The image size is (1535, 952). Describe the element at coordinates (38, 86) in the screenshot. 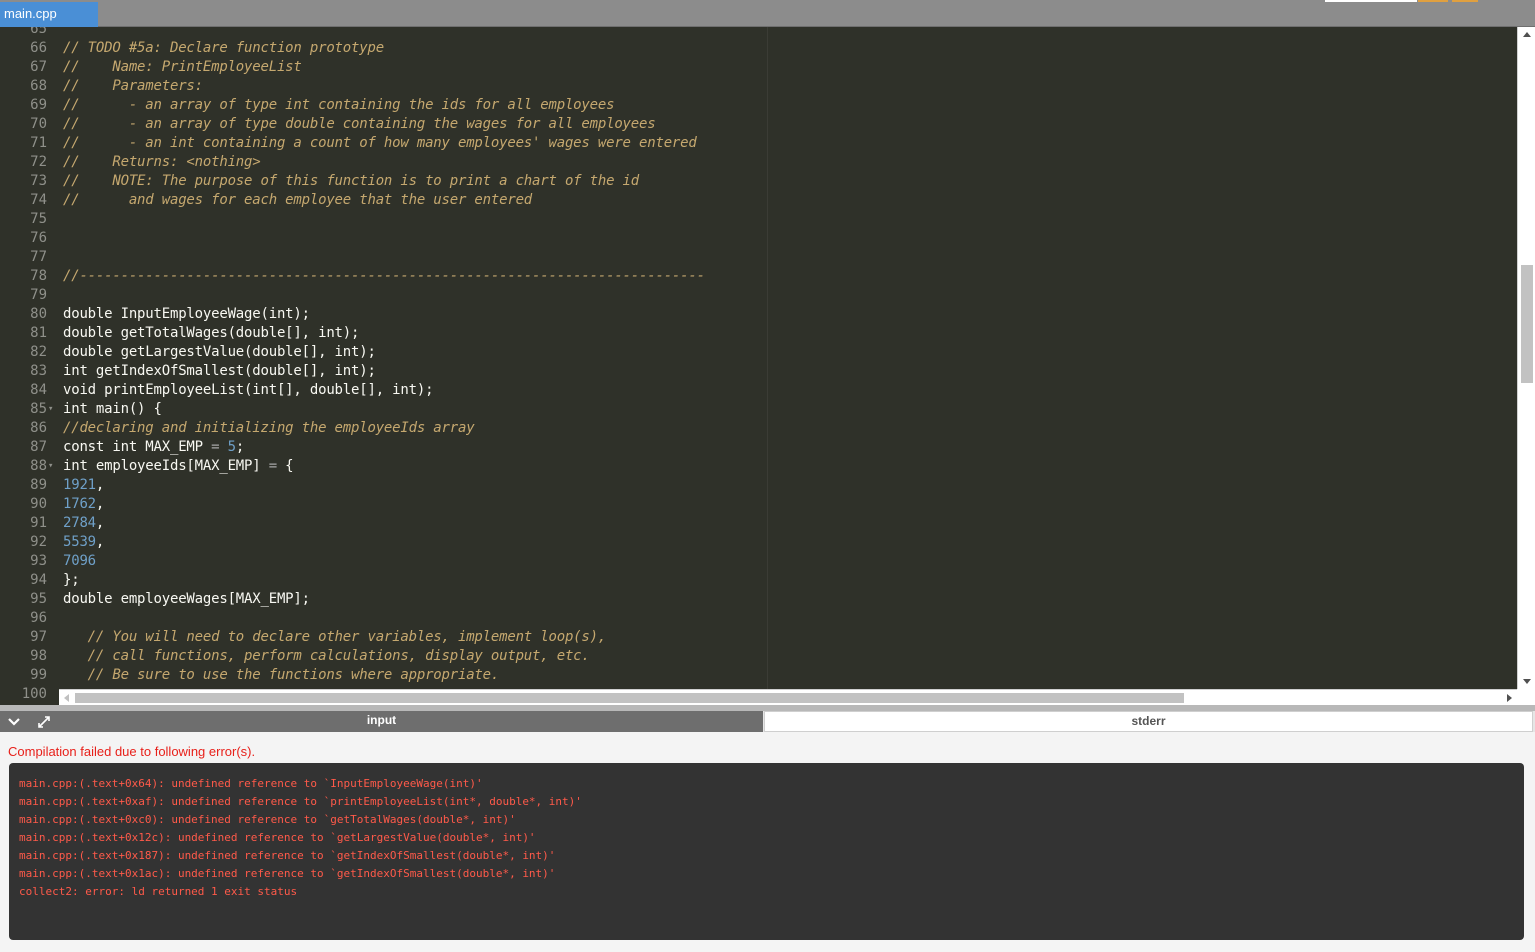

I see `line-number: 68` at that location.